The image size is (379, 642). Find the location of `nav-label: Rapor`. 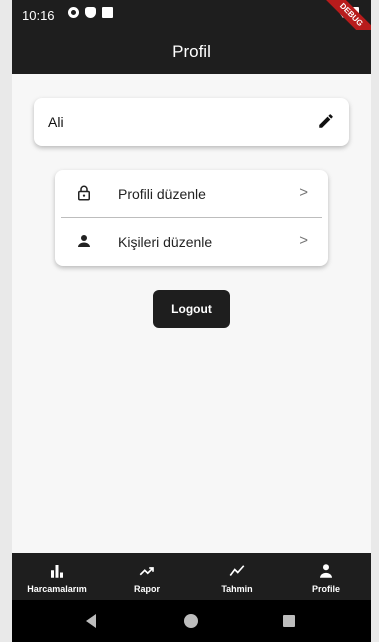

nav-label: Rapor is located at coordinates (146, 589).